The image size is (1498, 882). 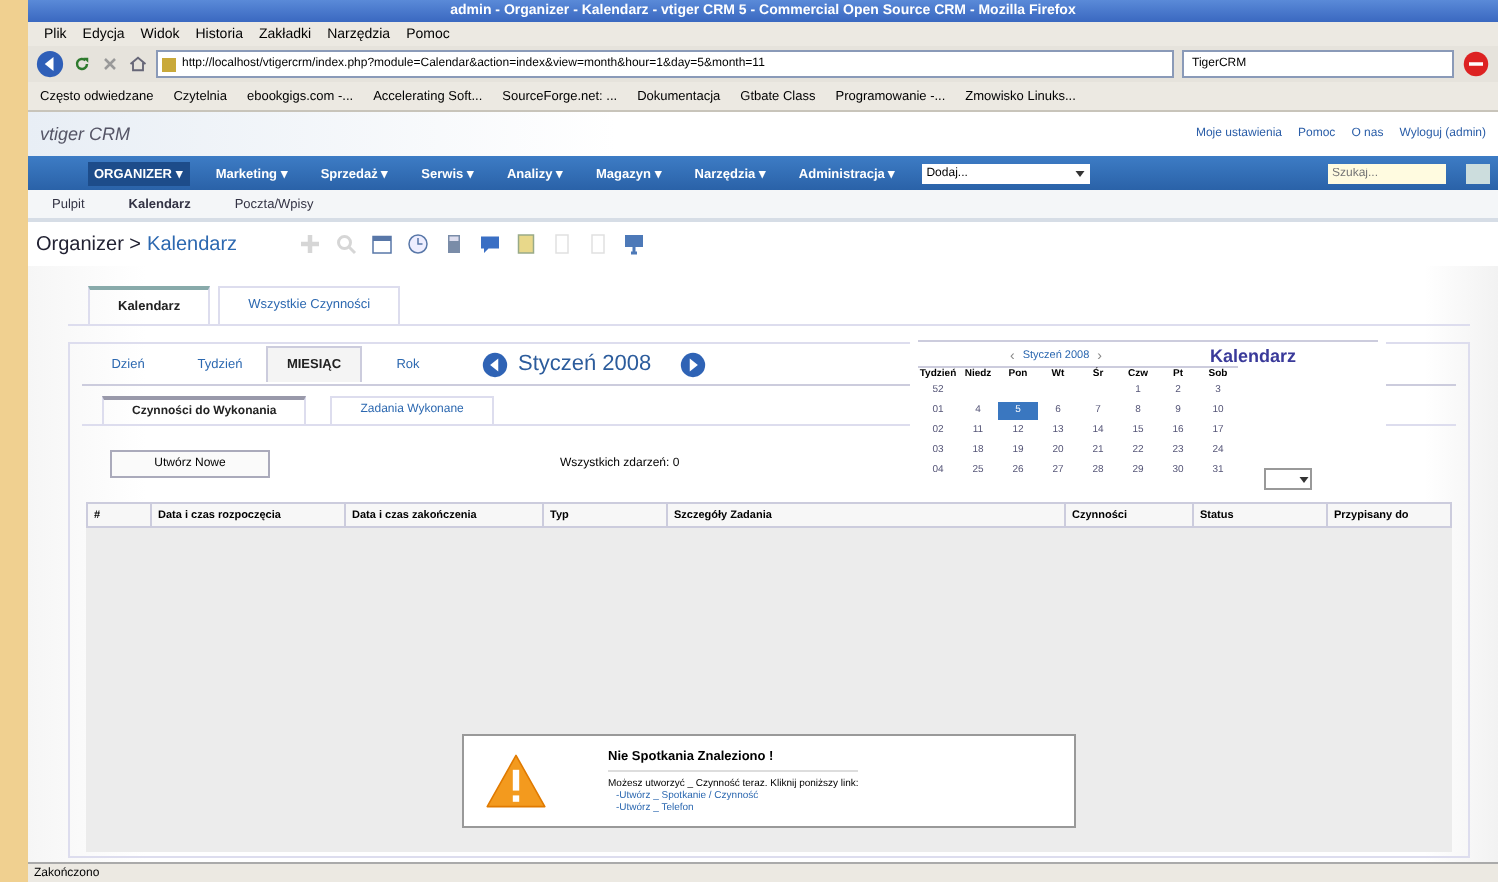 I want to click on period-label: Styczeń 2008, so click(x=585, y=364).